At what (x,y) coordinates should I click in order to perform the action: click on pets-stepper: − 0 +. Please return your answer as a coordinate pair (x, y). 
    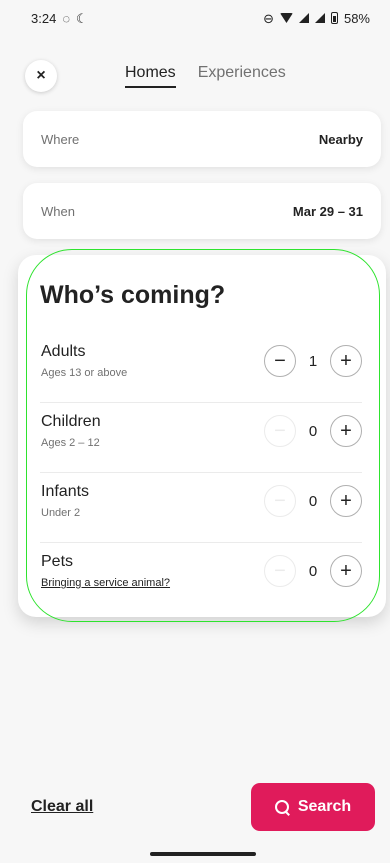
    Looking at the image, I should click on (313, 571).